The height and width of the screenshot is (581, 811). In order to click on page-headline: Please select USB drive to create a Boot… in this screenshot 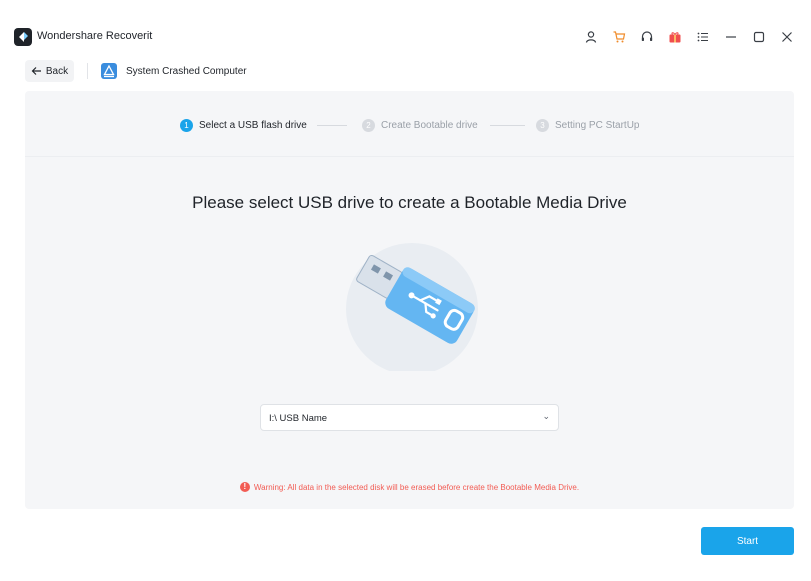, I will do `click(409, 202)`.